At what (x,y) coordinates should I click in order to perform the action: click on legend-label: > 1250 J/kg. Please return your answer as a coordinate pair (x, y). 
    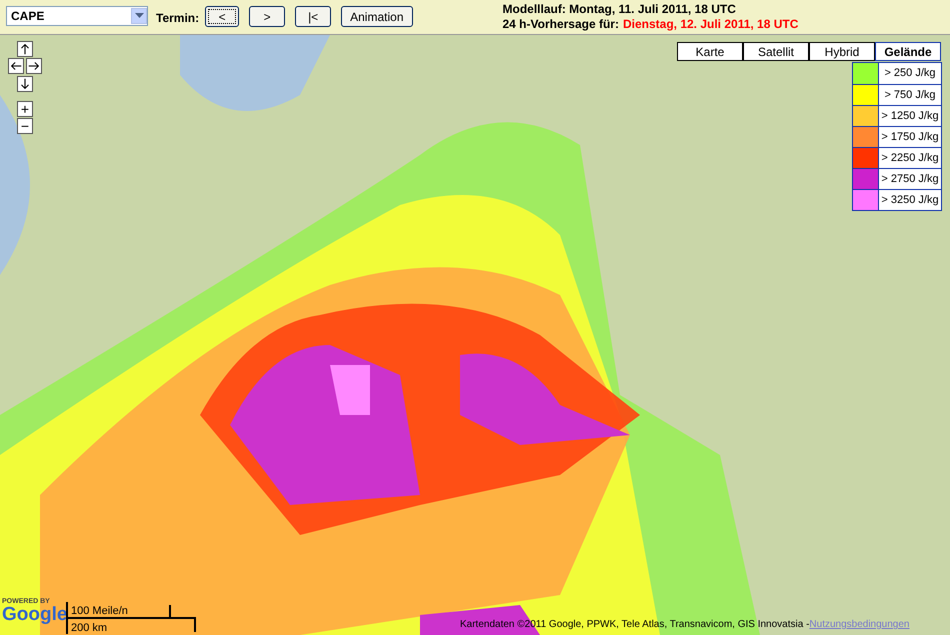
    Looking at the image, I should click on (910, 116).